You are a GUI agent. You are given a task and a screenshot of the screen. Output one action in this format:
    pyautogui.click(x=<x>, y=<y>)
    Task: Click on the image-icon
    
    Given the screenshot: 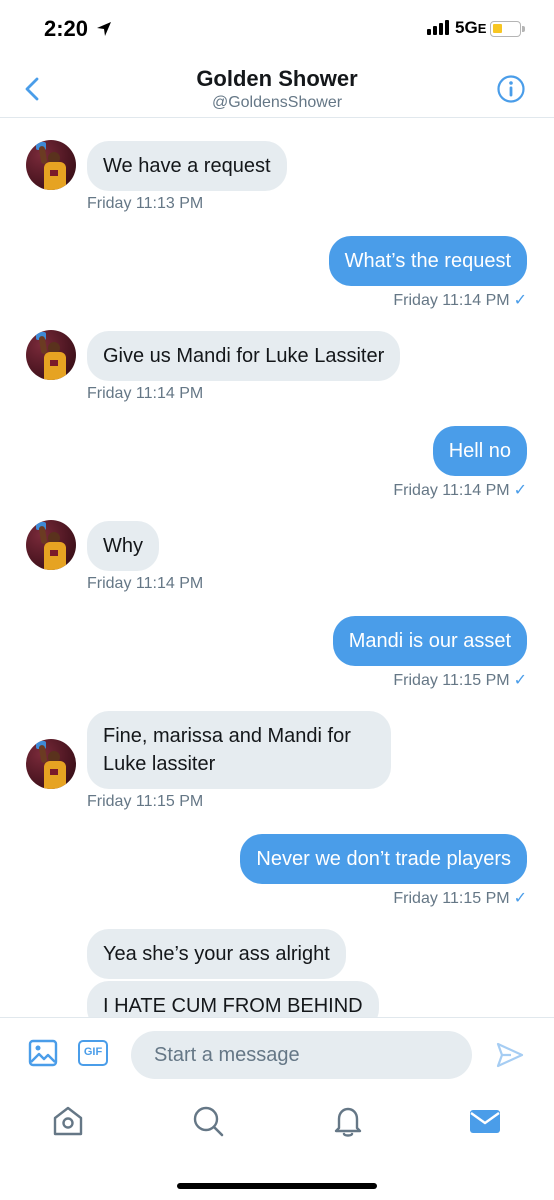 What is the action you would take?
    pyautogui.click(x=43, y=1053)
    